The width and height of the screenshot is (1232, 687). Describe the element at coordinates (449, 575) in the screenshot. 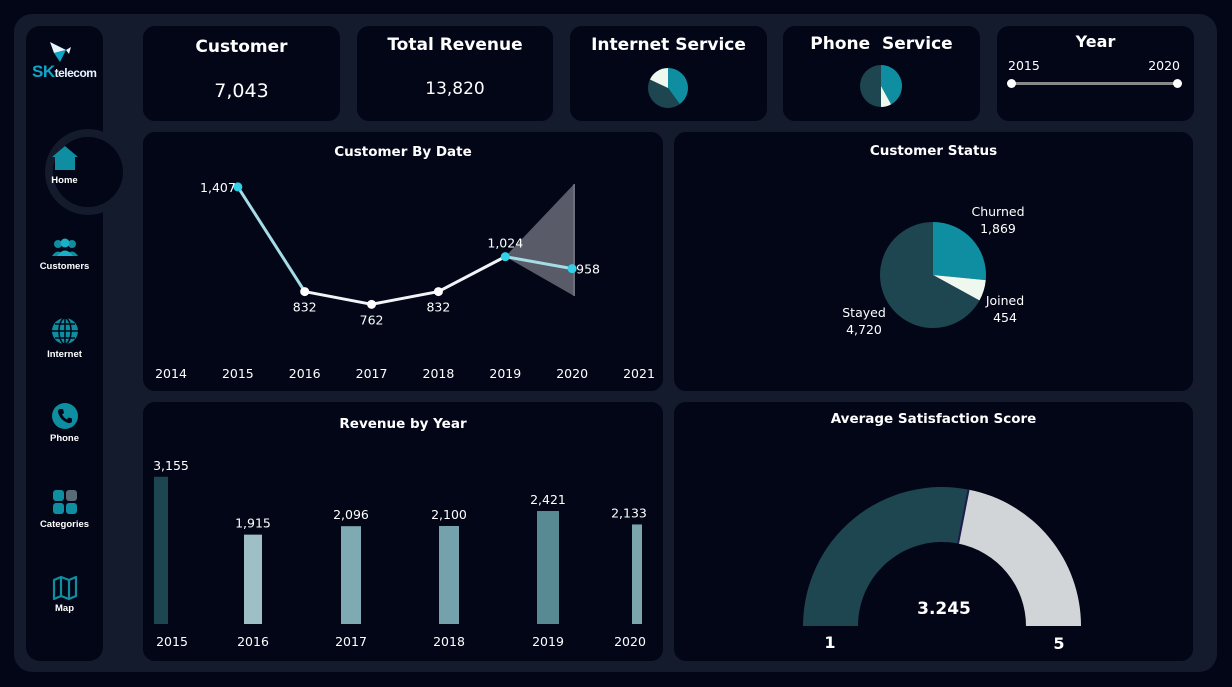

I see `bar-2018` at that location.